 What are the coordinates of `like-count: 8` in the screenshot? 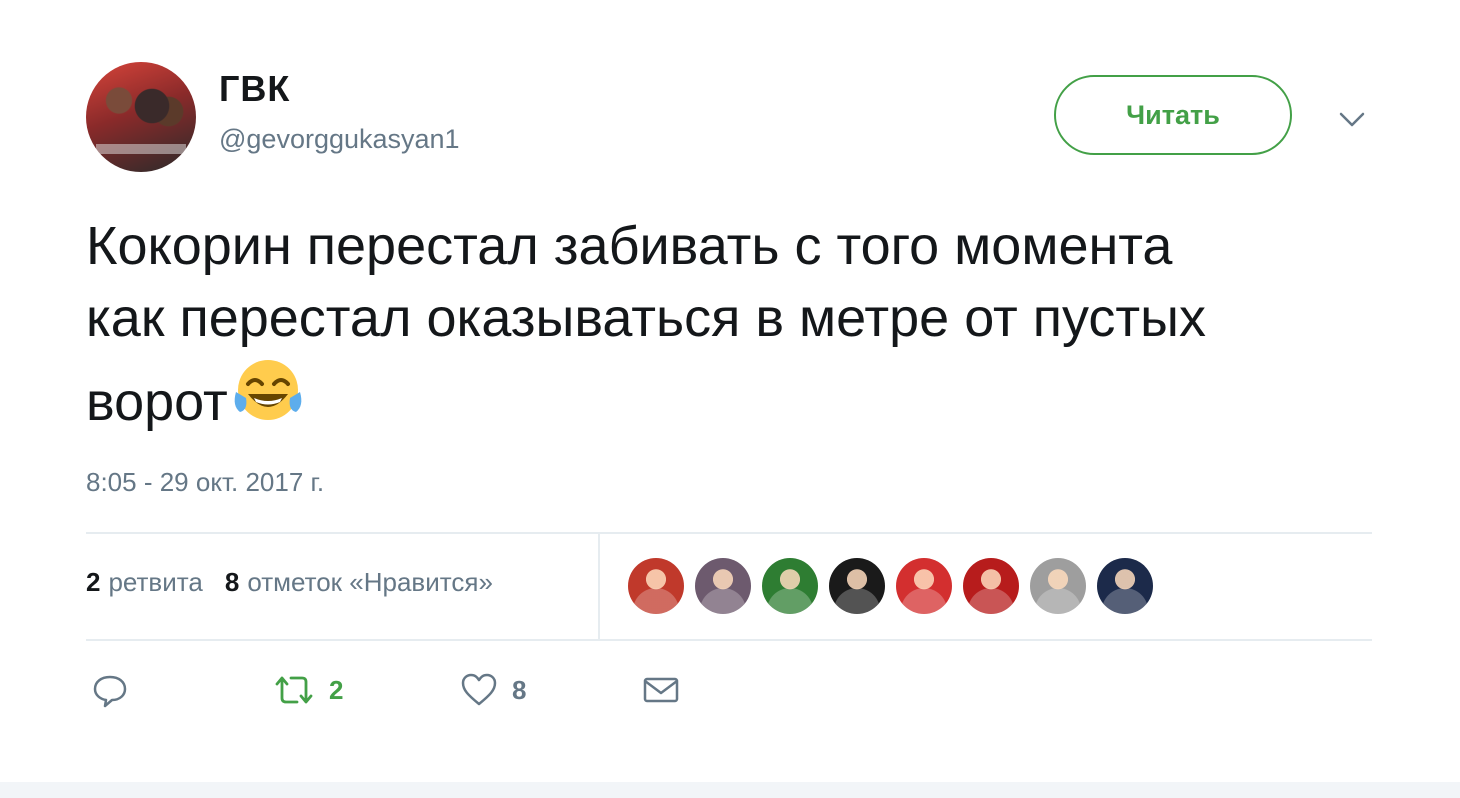 It's located at (519, 689).